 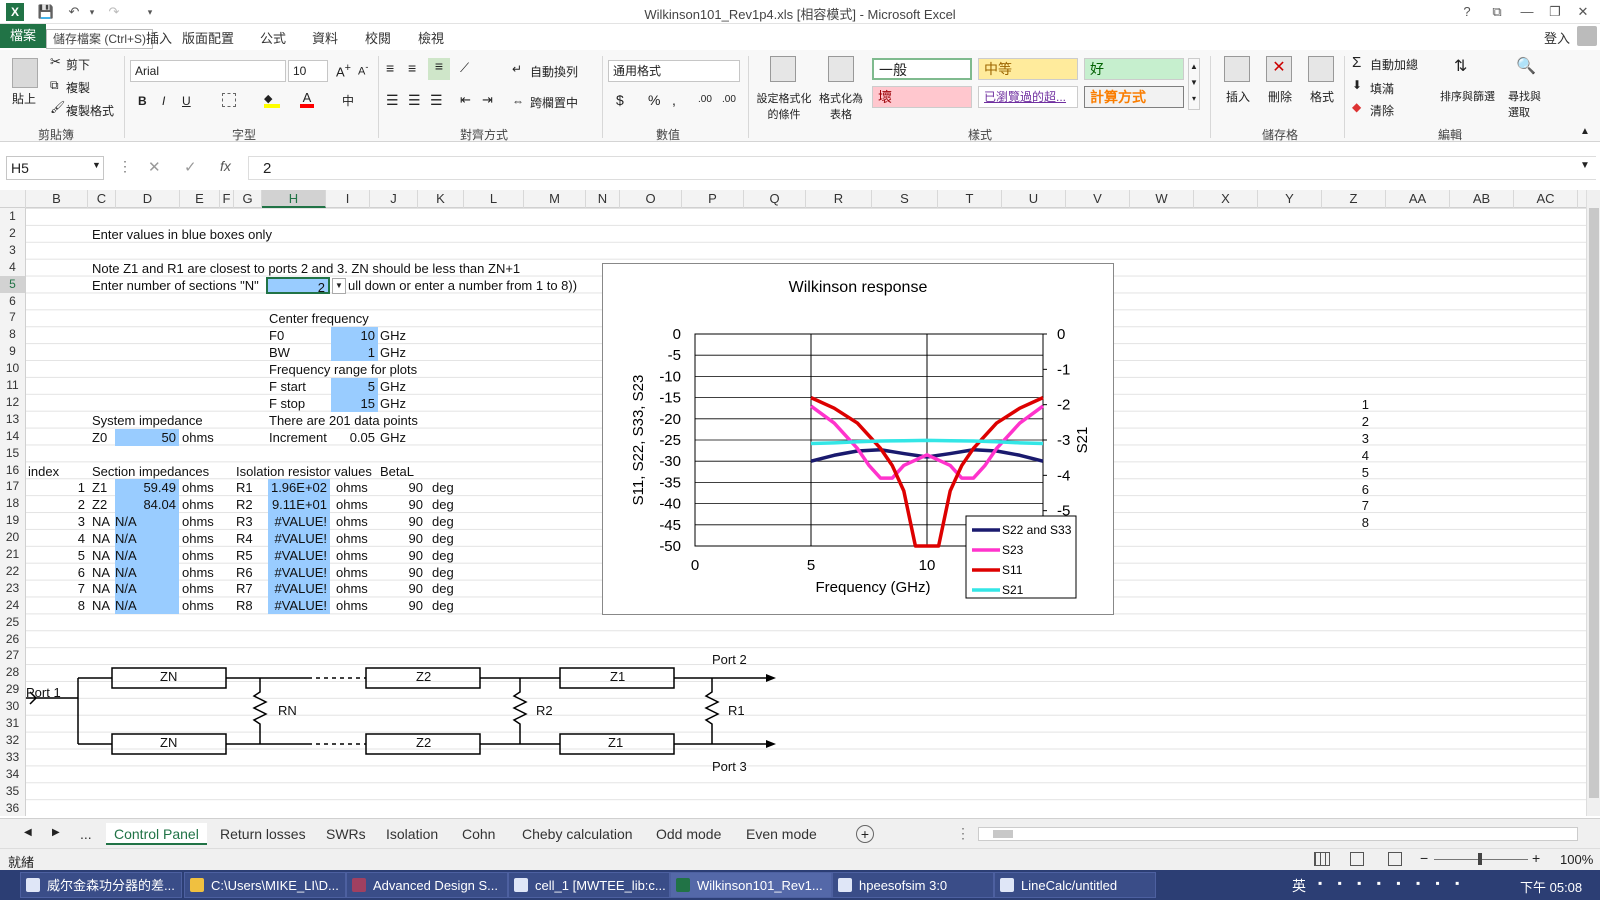 I want to click on conditional-format-button: 設定格式化的條件, so click(x=784, y=106).